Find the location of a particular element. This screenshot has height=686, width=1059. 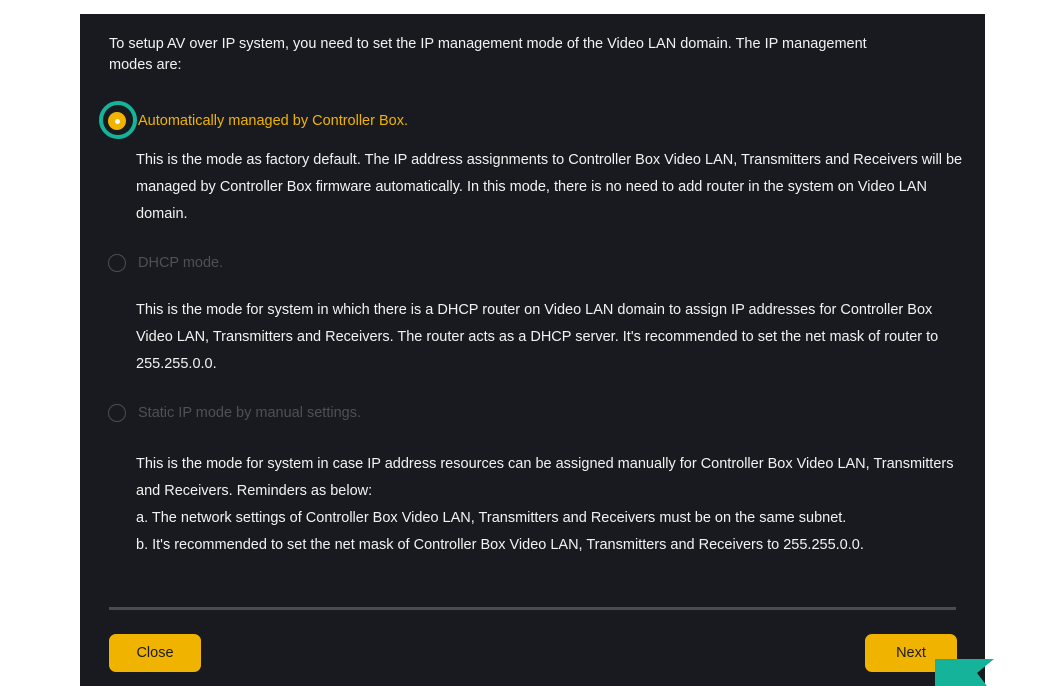

highlight-ring is located at coordinates (118, 120).